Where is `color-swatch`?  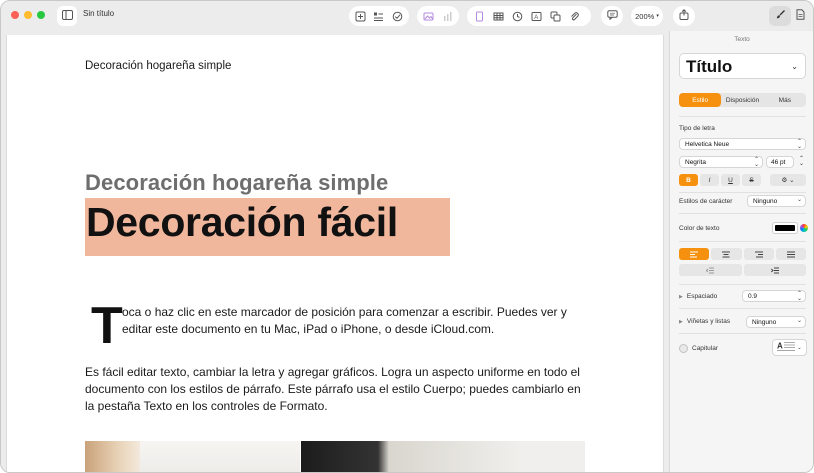 color-swatch is located at coordinates (785, 228).